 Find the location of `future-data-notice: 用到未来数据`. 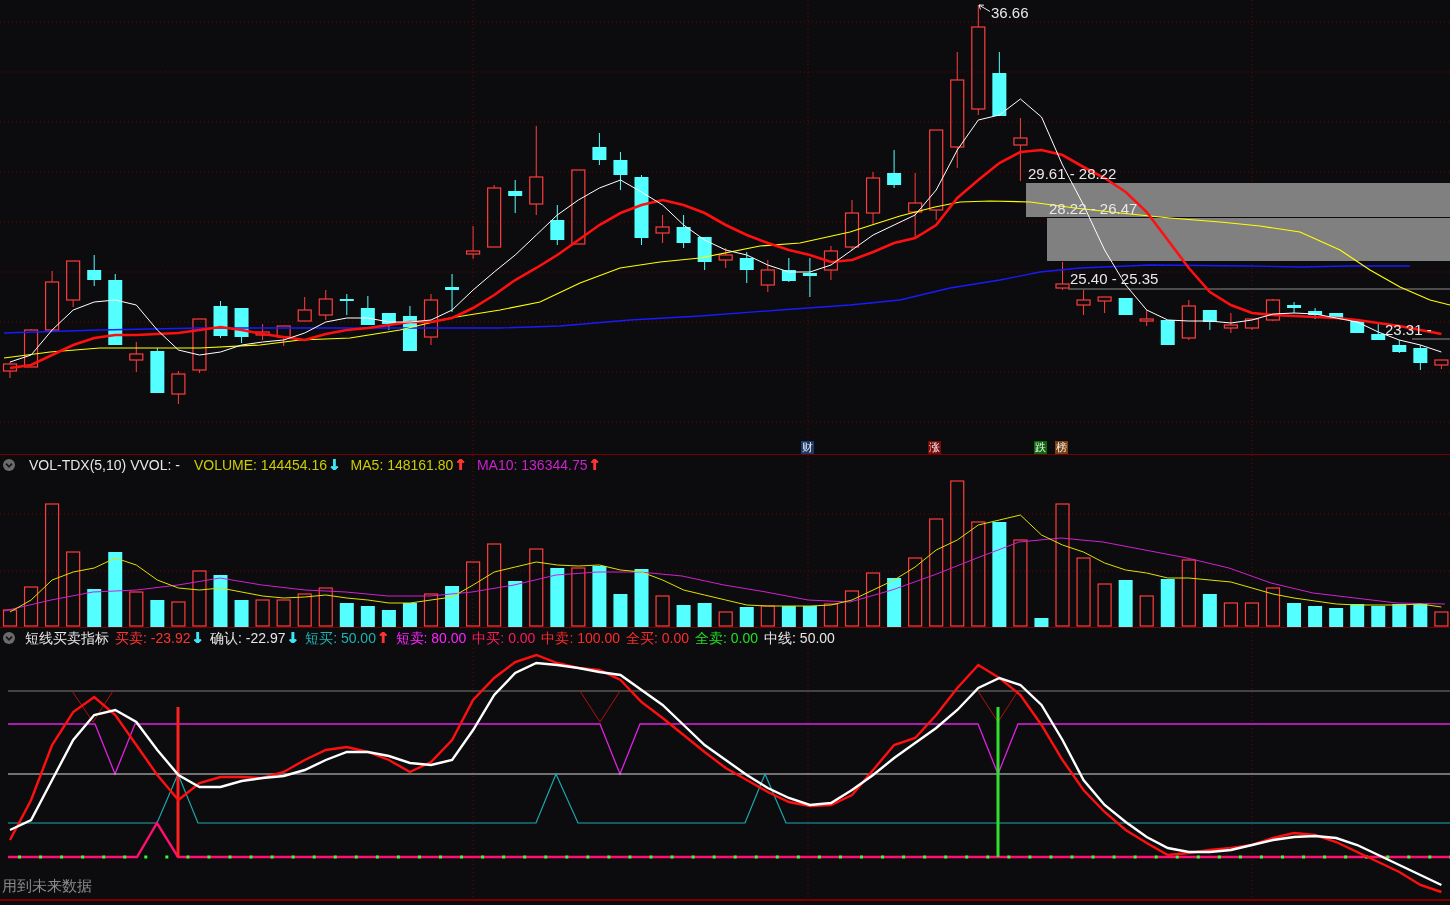

future-data-notice: 用到未来数据 is located at coordinates (47, 885).